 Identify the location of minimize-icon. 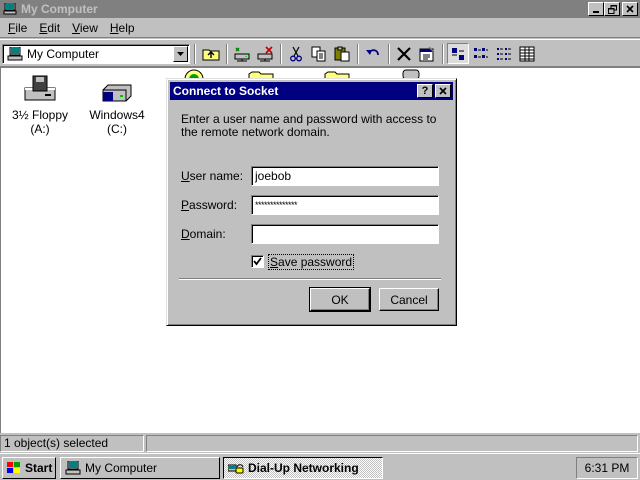
(596, 12).